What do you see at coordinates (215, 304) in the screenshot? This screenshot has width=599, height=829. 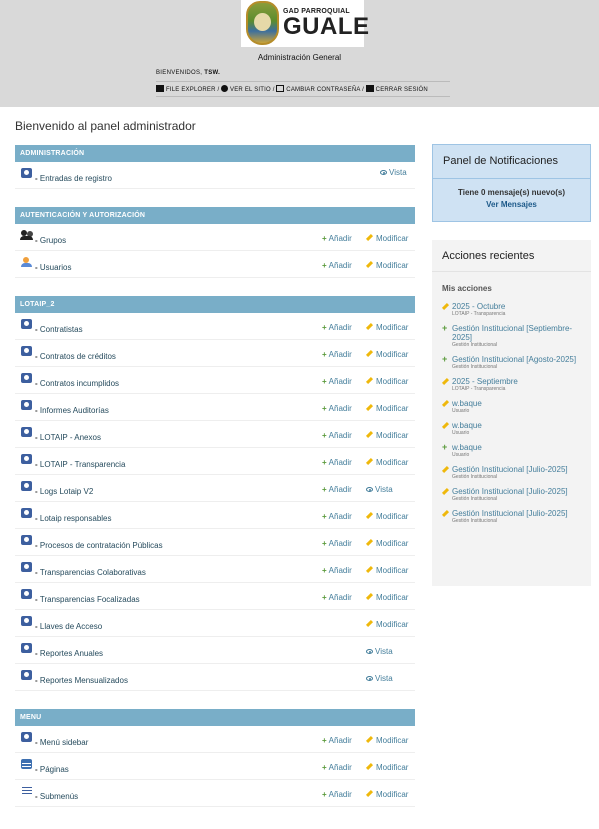 I see `module-caption: Lotaip_2` at bounding box center [215, 304].